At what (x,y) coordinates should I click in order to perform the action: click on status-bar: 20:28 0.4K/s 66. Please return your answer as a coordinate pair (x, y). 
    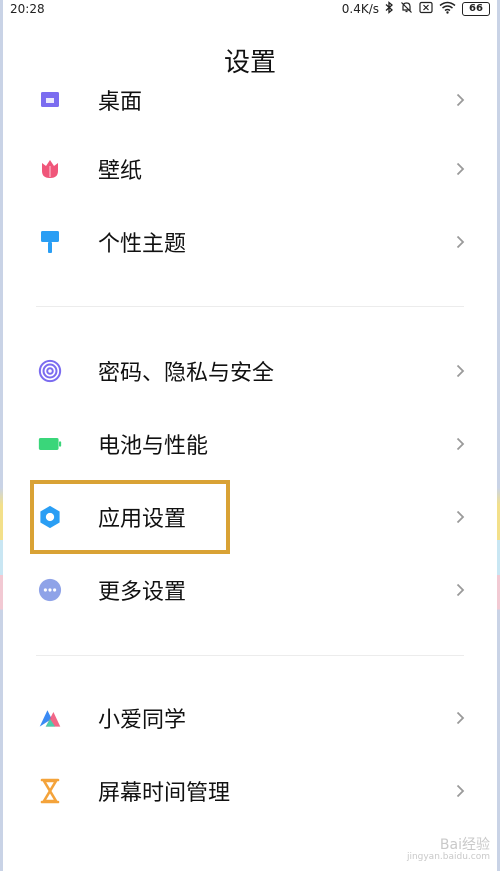
    Looking at the image, I should click on (250, 9).